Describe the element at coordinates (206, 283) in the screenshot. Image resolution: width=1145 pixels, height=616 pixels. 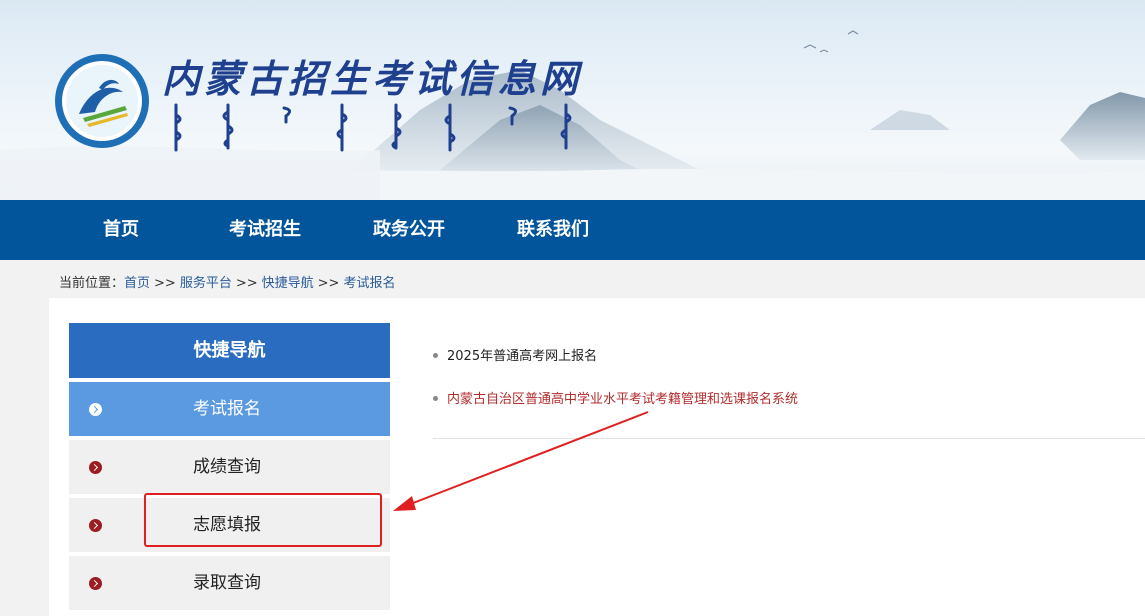
I see `breadcrumb-service-platform: 服务平台` at that location.